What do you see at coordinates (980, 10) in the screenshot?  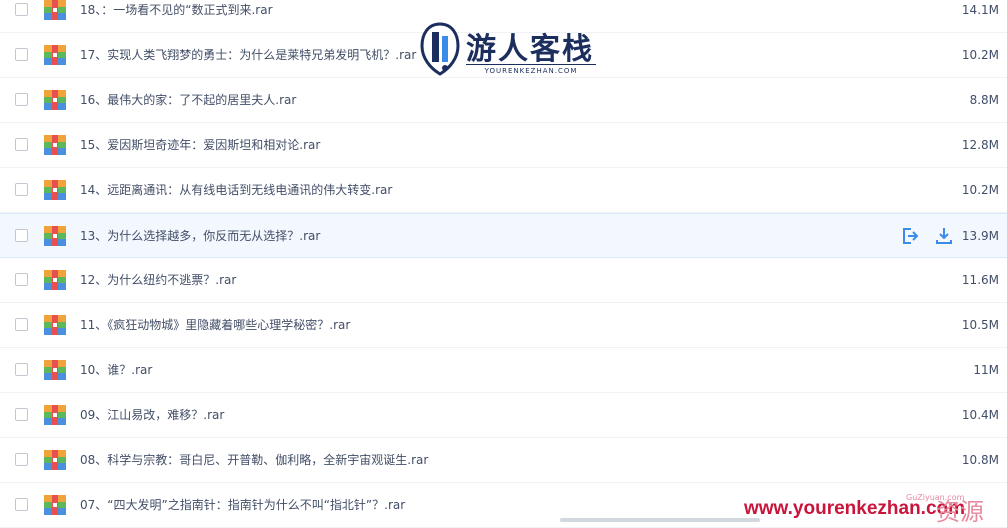 I see `file-size: 14.1M` at bounding box center [980, 10].